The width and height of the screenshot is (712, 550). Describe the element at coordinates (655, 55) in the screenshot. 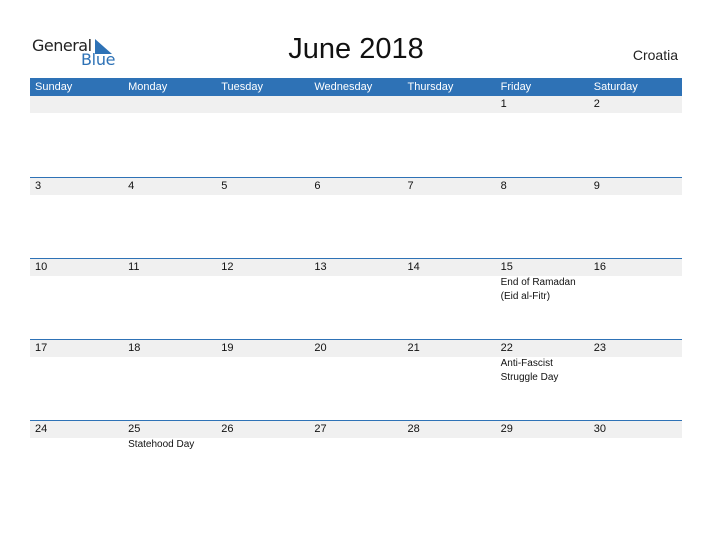

I see `country-label: Croatia` at that location.